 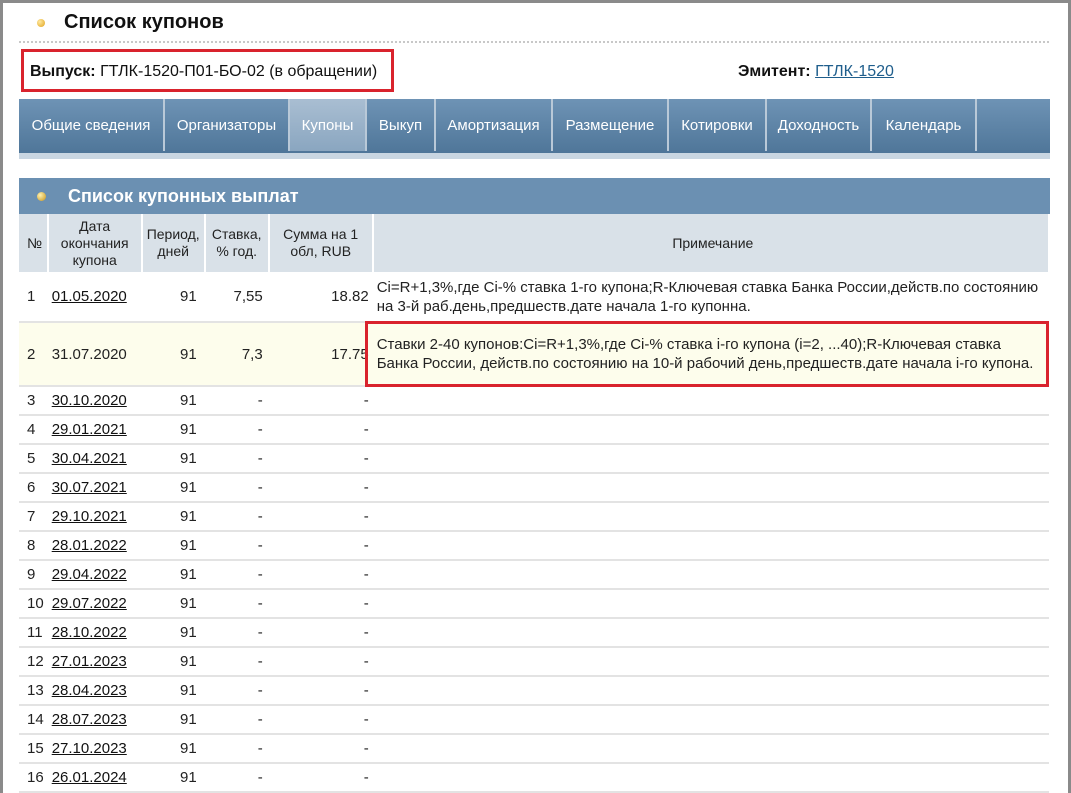 I want to click on coupon-date-link: 28.07.2023, so click(x=89, y=719).